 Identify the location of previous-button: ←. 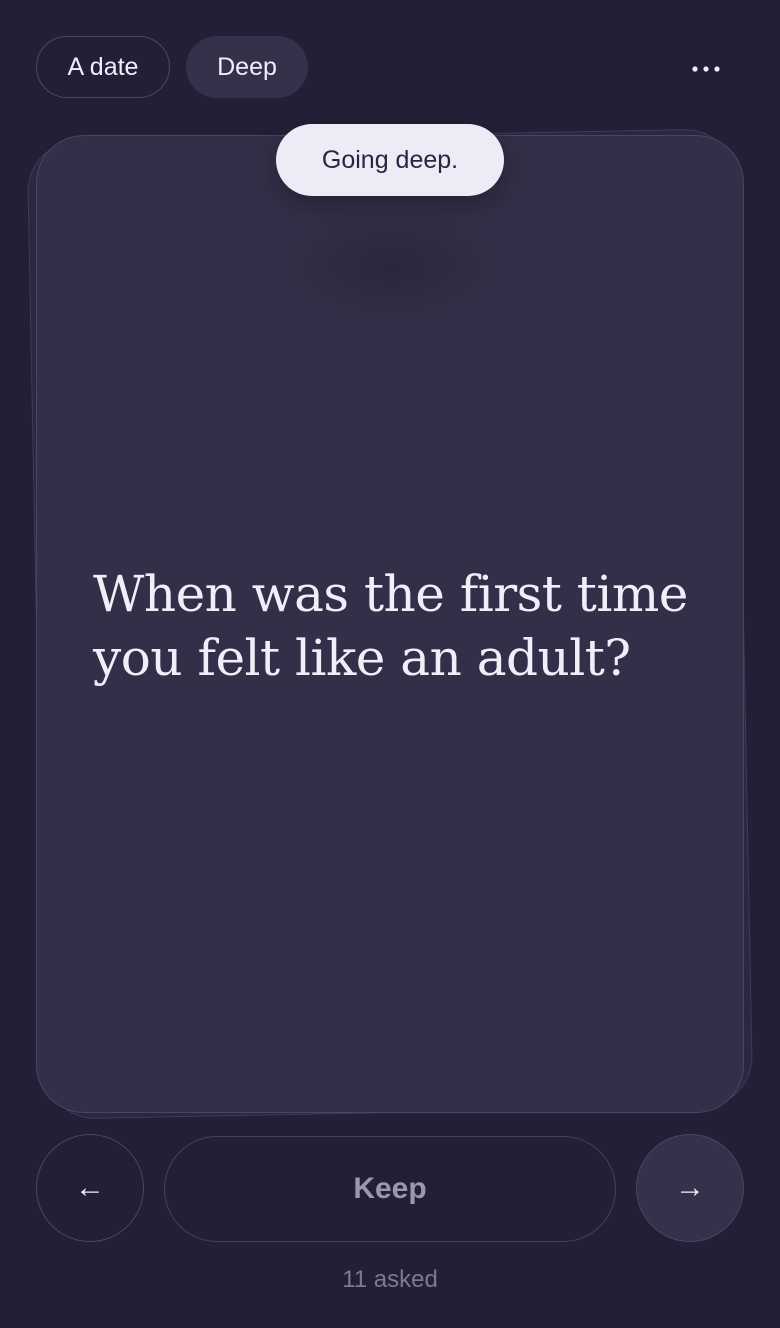
(90, 1188).